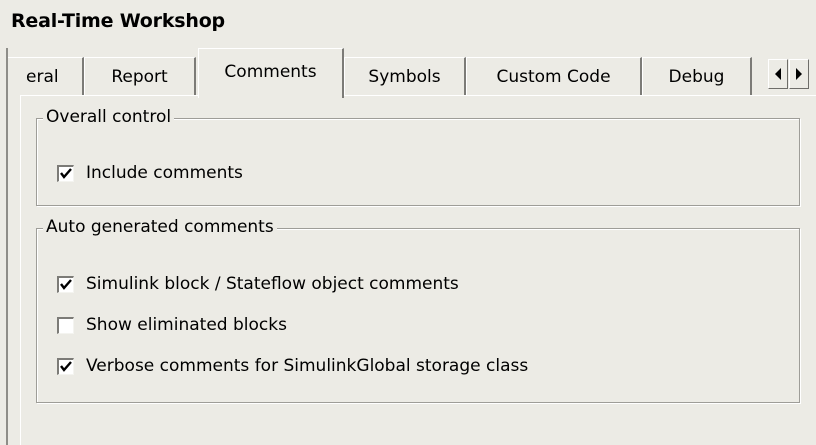 The image size is (816, 445). I want to click on tab-scroll-right-button, so click(799, 74).